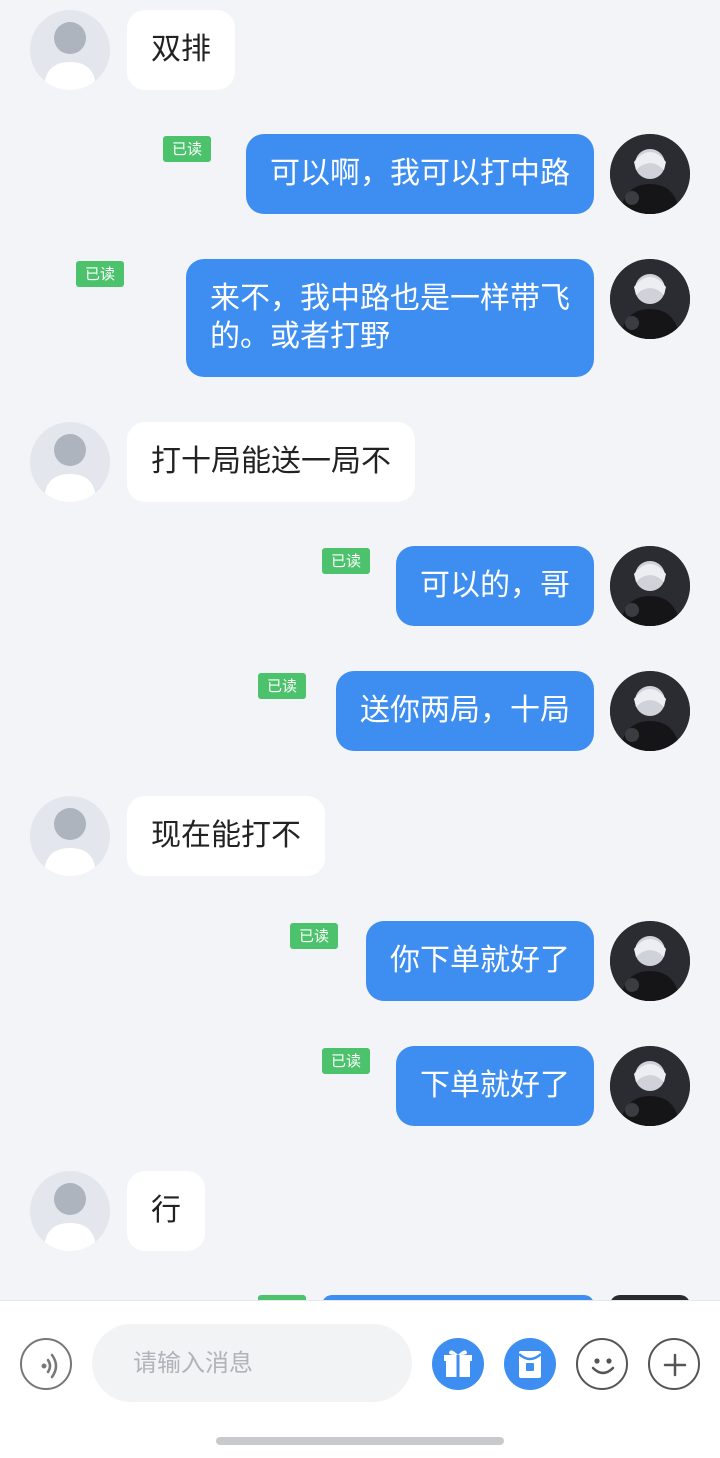 Image resolution: width=720 pixels, height=1458 pixels. Describe the element at coordinates (252, 1363) in the screenshot. I see `message-input` at that location.